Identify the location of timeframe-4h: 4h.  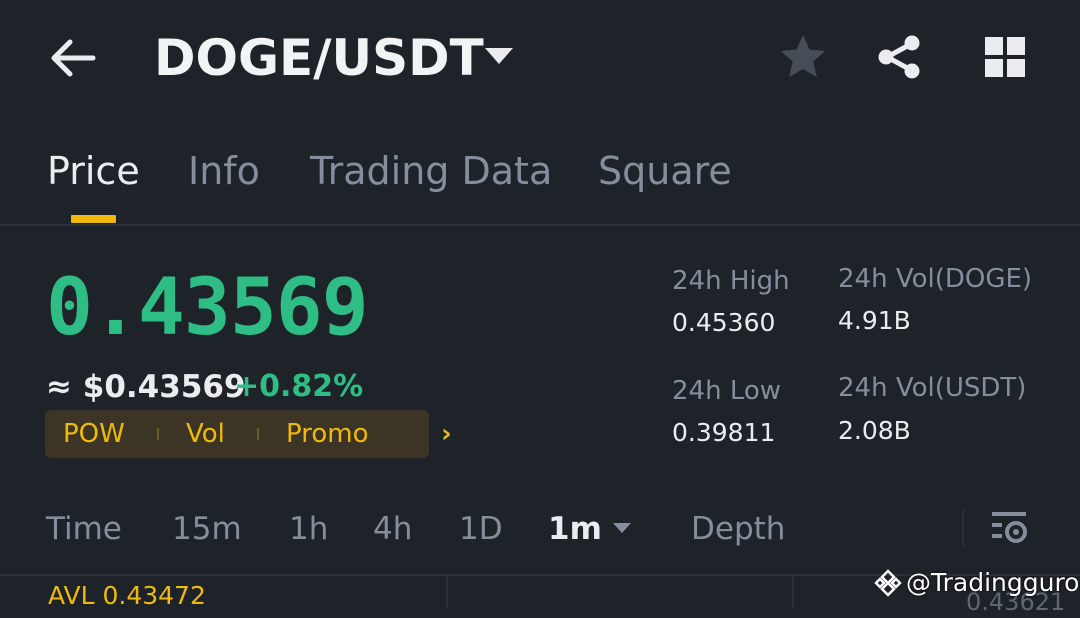
(392, 529).